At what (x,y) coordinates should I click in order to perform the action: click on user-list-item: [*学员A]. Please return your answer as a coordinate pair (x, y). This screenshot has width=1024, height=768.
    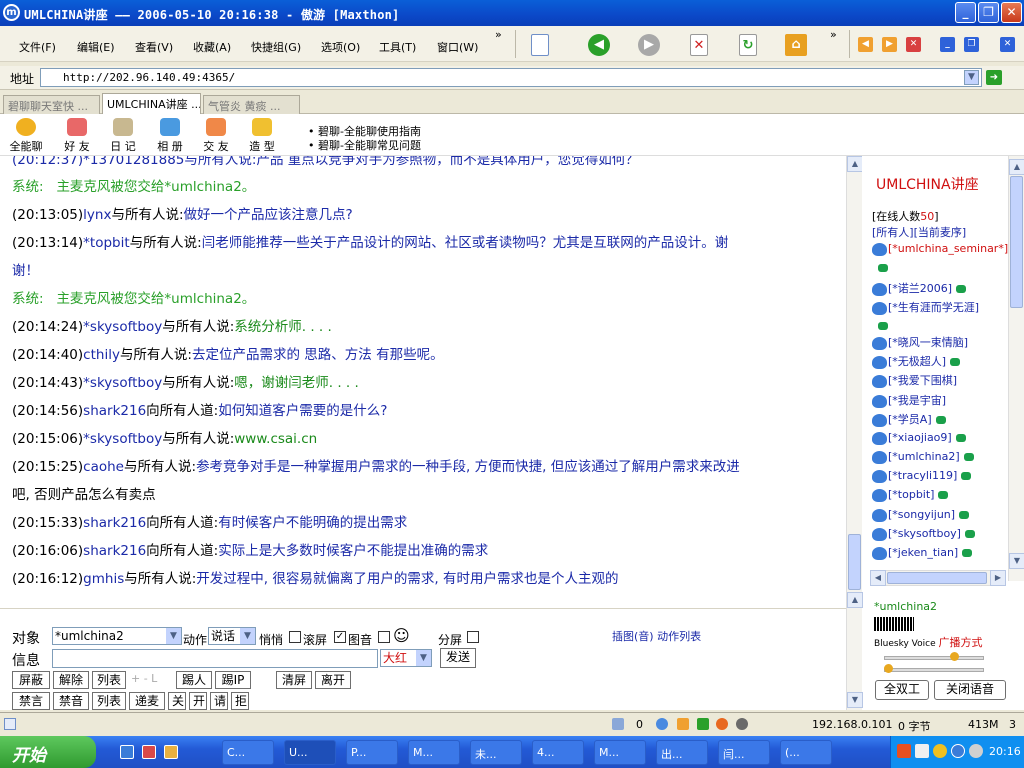
    Looking at the image, I should click on (909, 419).